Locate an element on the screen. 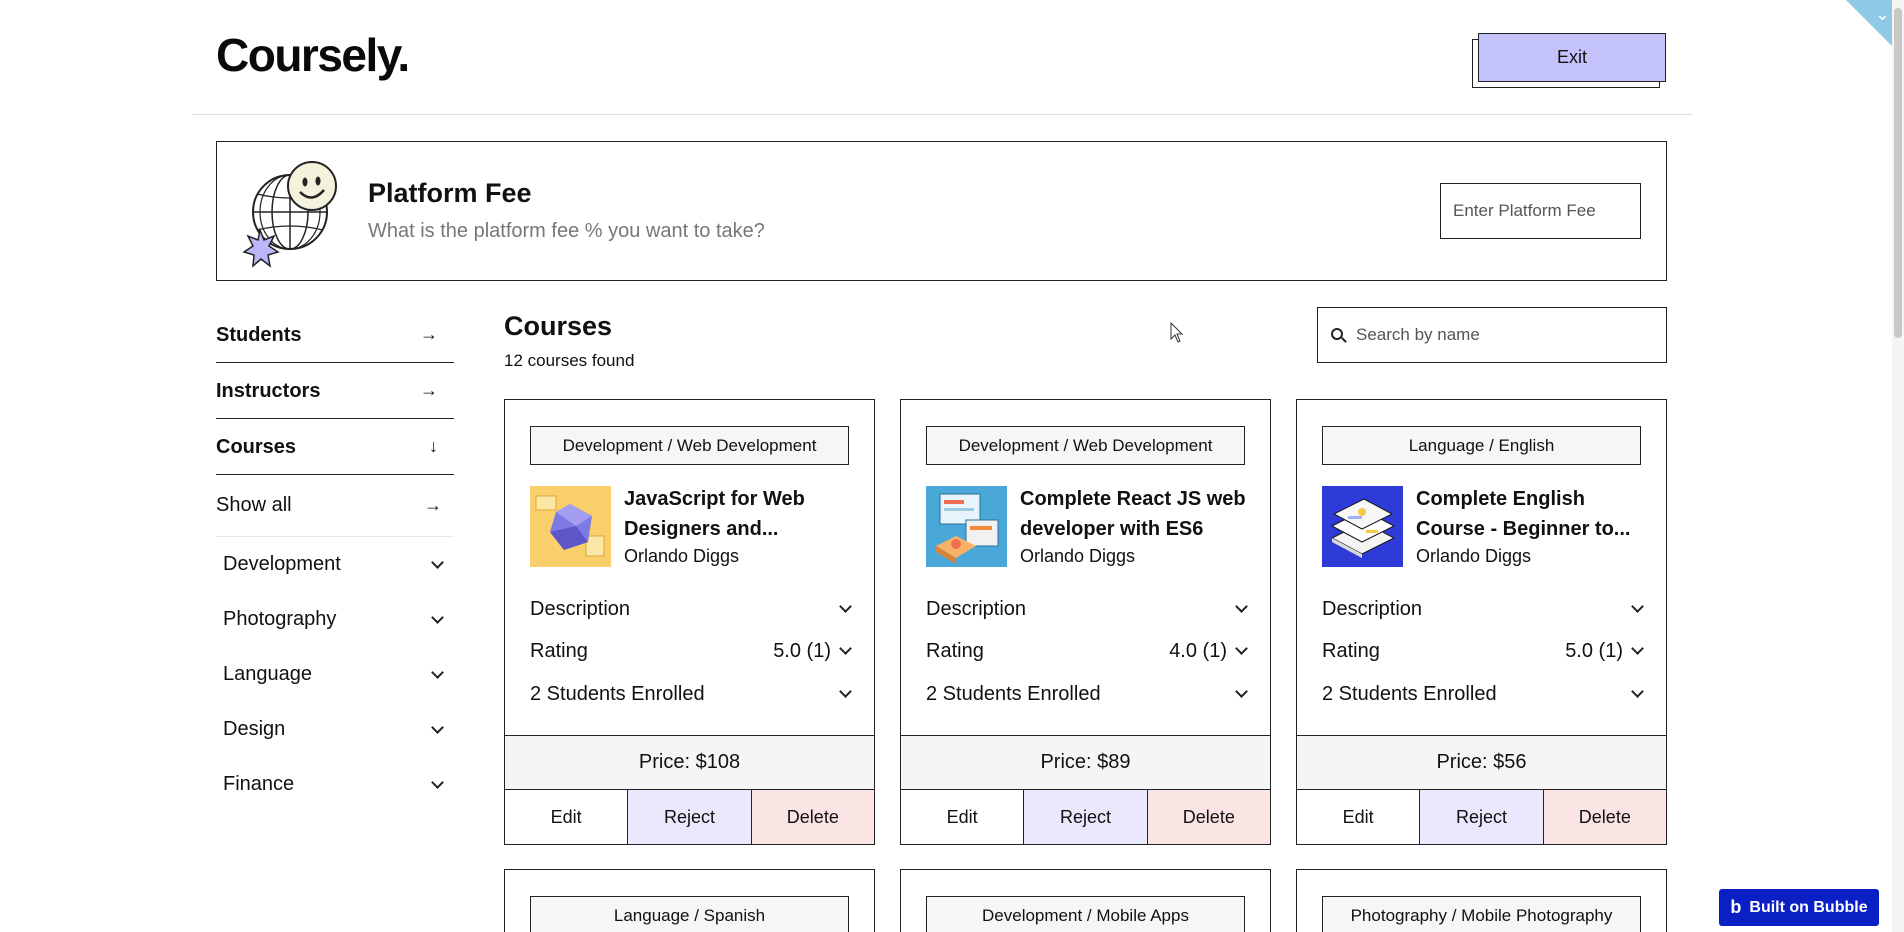 The width and height of the screenshot is (1904, 932). show-all-label: Show all is located at coordinates (254, 505).